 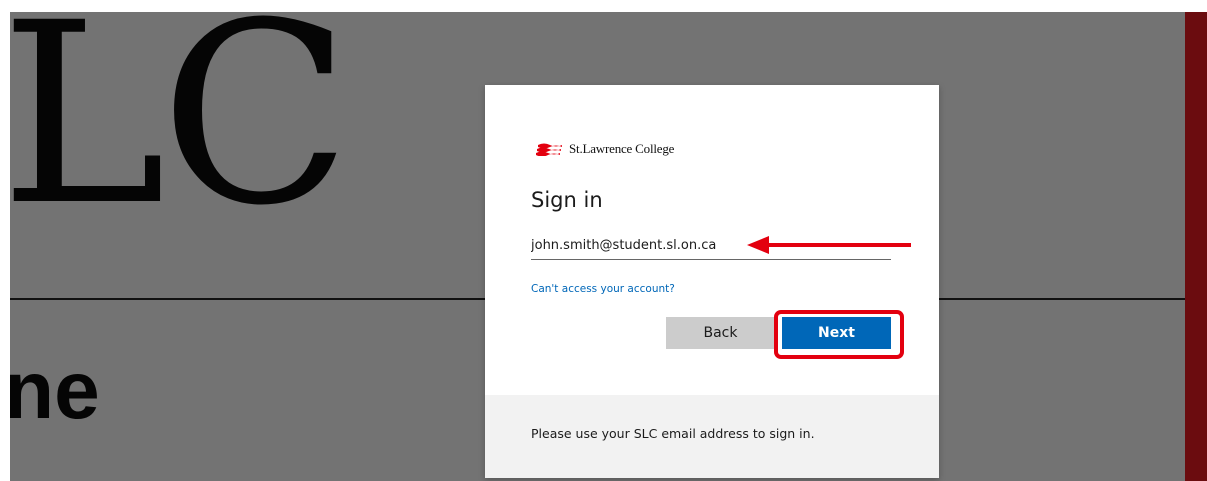 What do you see at coordinates (1196, 246) in the screenshot?
I see `accent-strip` at bounding box center [1196, 246].